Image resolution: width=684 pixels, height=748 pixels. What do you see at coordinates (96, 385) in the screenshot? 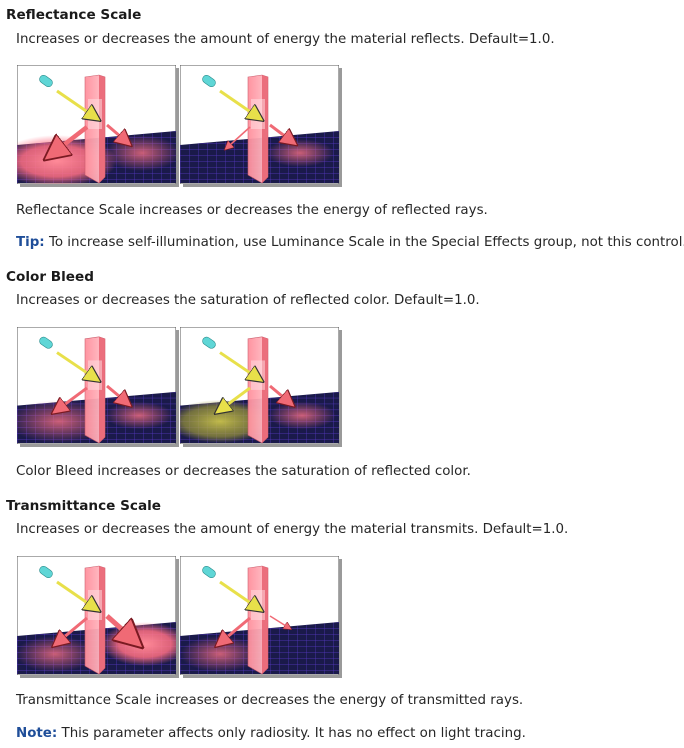
I see `color-bleed-image-low` at bounding box center [96, 385].